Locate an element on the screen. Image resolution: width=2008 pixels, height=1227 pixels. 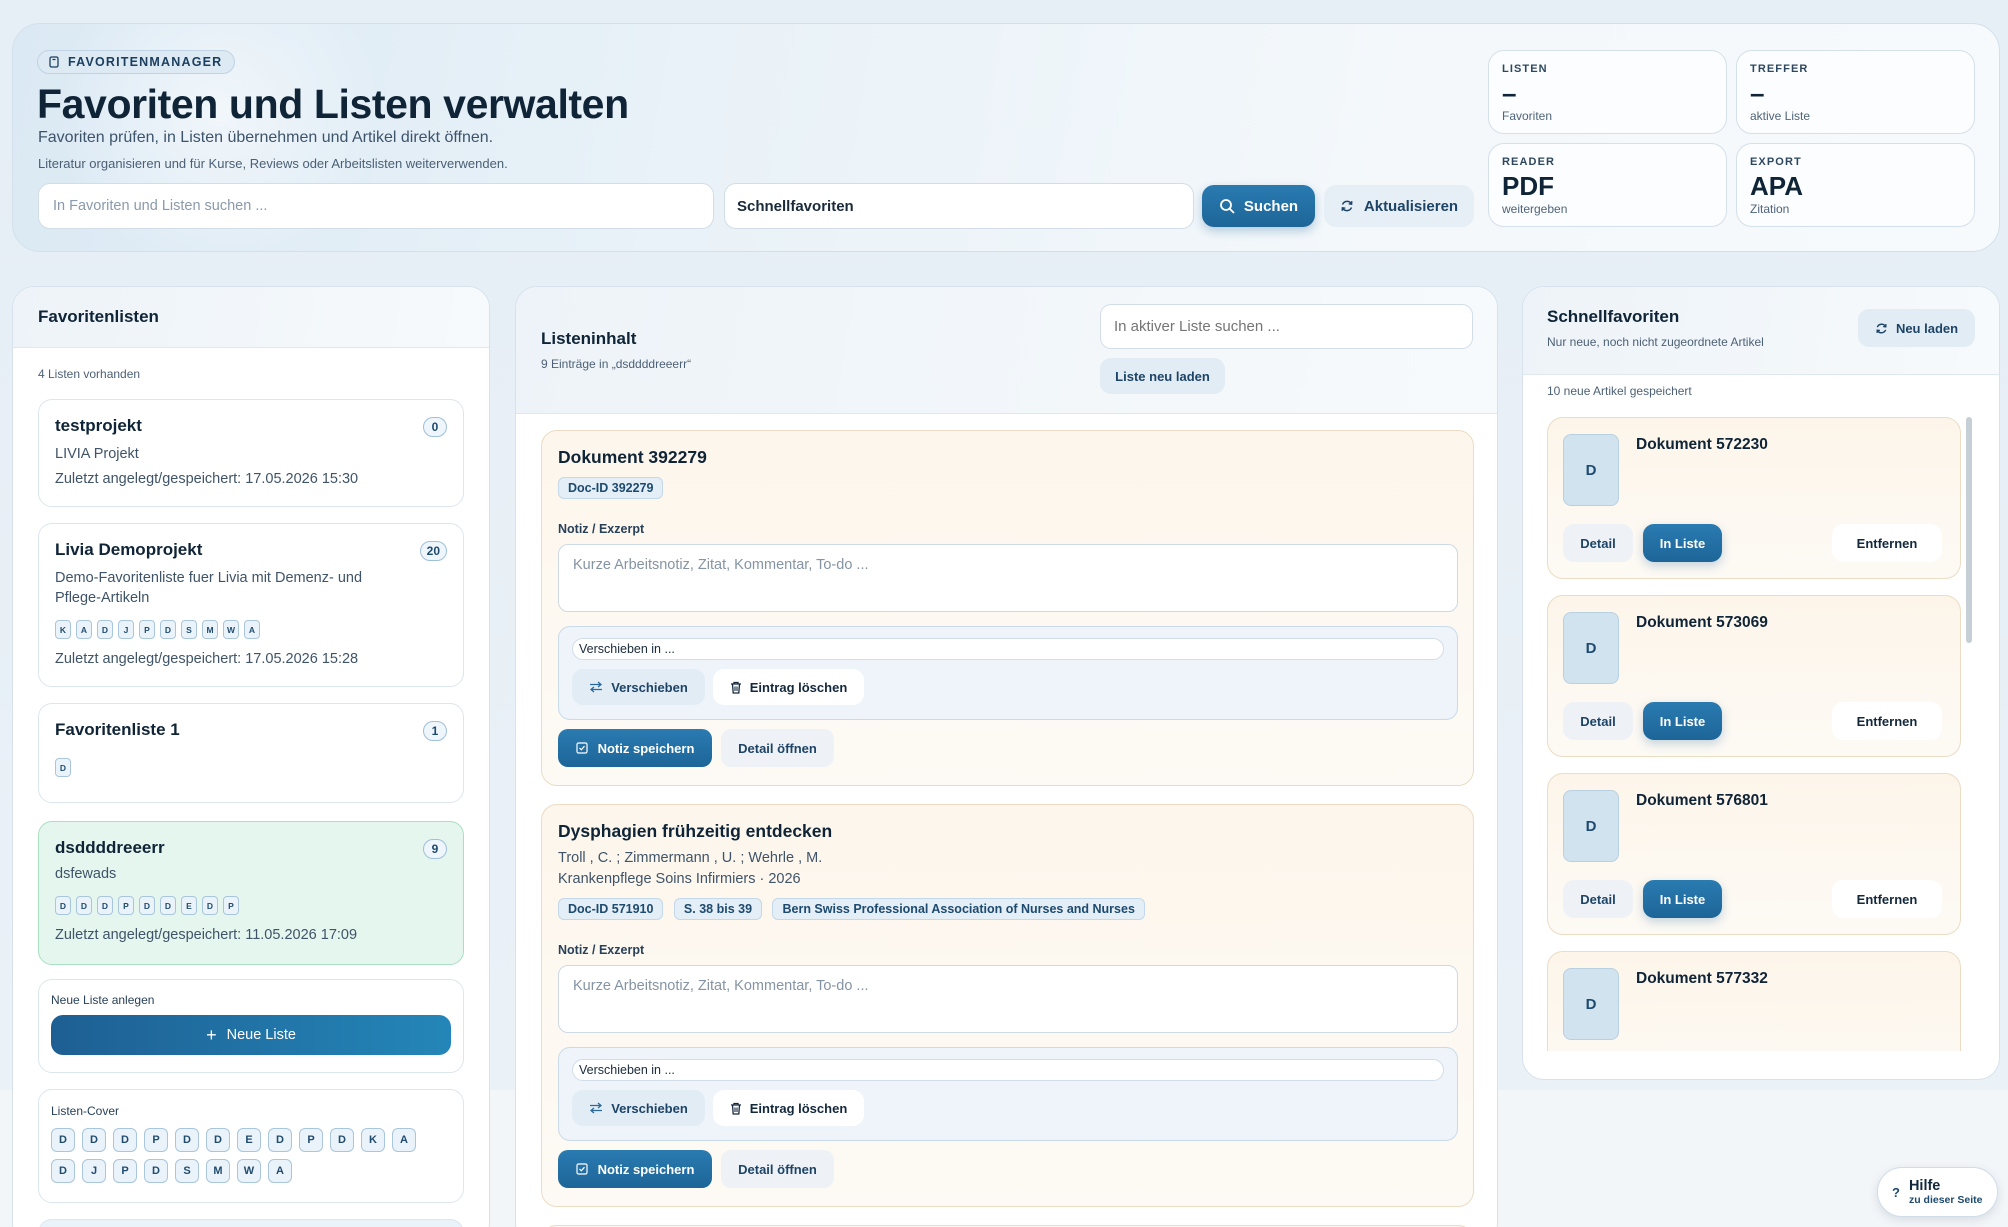
quick-favorites-subtitle: Nur neue, noch nicht zugeordnete Artikel is located at coordinates (1655, 342).